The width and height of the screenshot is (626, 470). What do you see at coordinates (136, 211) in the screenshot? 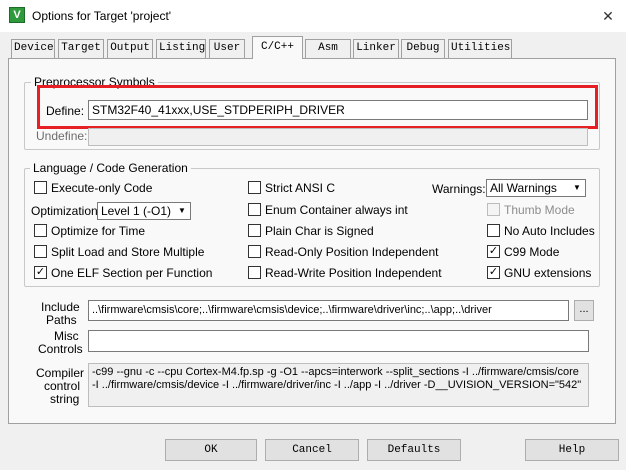
I see `optimization-select-value: Level 1 (-O1)` at bounding box center [136, 211].